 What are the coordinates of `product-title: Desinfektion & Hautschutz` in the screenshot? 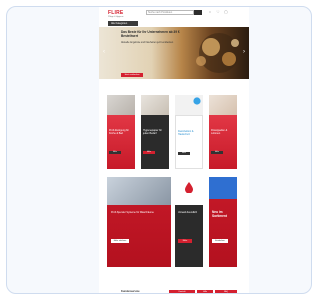 It's located at (186, 133).